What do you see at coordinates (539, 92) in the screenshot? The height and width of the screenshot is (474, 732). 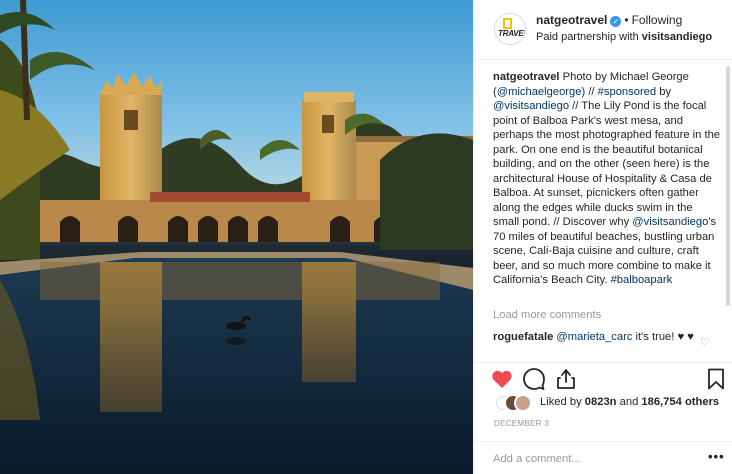 I see `mention-link: @michaelgeorge` at bounding box center [539, 92].